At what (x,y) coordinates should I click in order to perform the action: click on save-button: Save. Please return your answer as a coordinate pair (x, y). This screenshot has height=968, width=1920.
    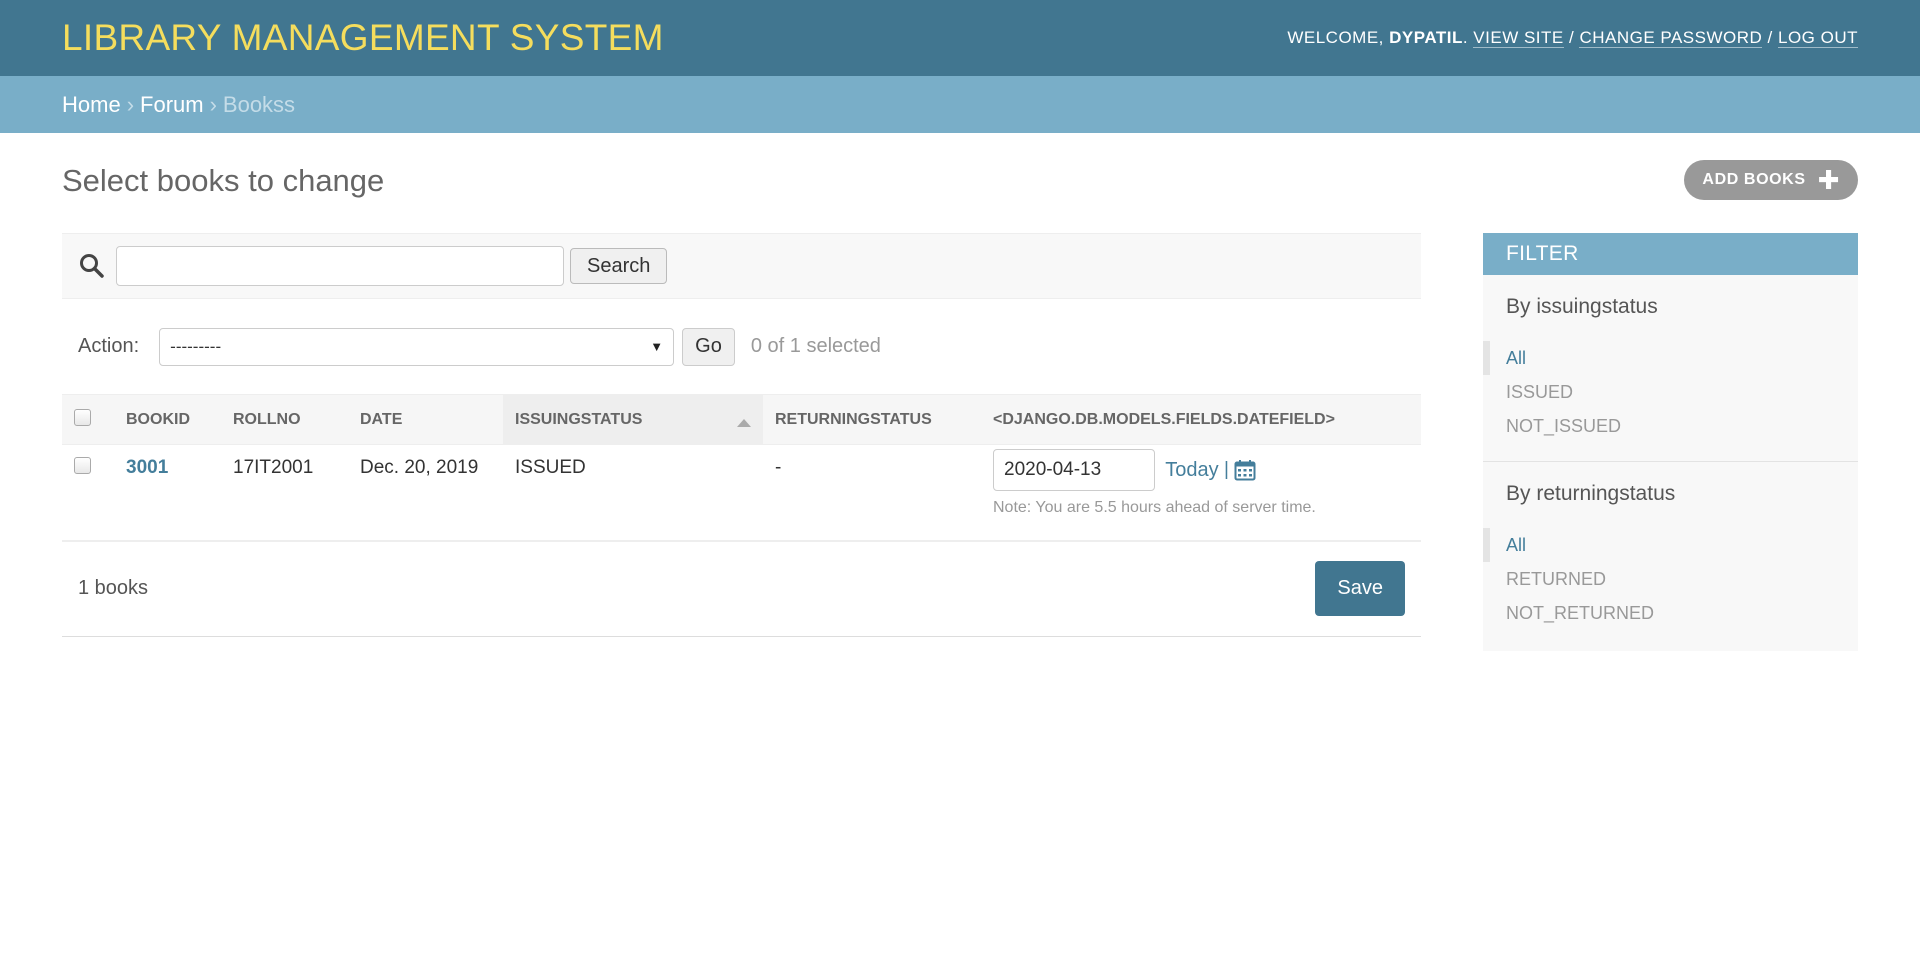
    Looking at the image, I should click on (1360, 588).